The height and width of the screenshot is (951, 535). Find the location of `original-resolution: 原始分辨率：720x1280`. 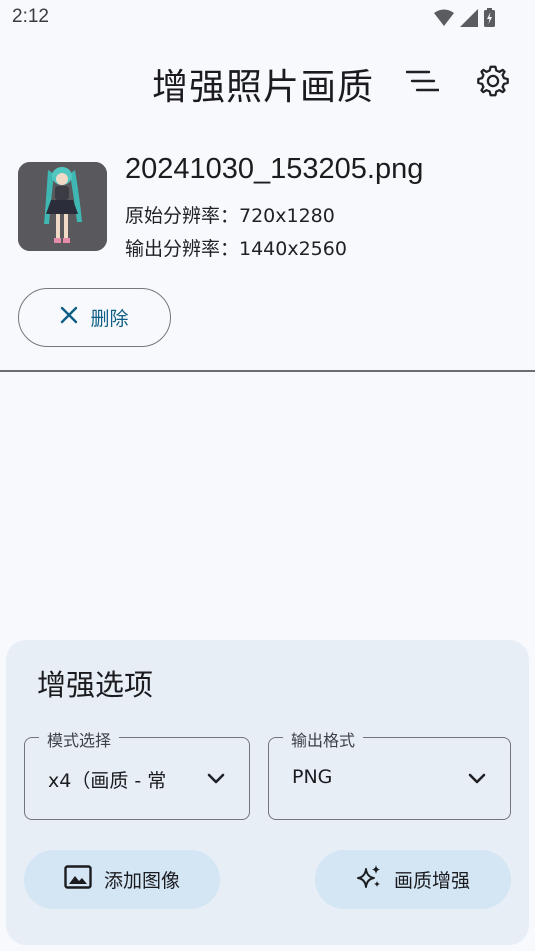

original-resolution: 原始分辨率：720x1280 is located at coordinates (230, 216).